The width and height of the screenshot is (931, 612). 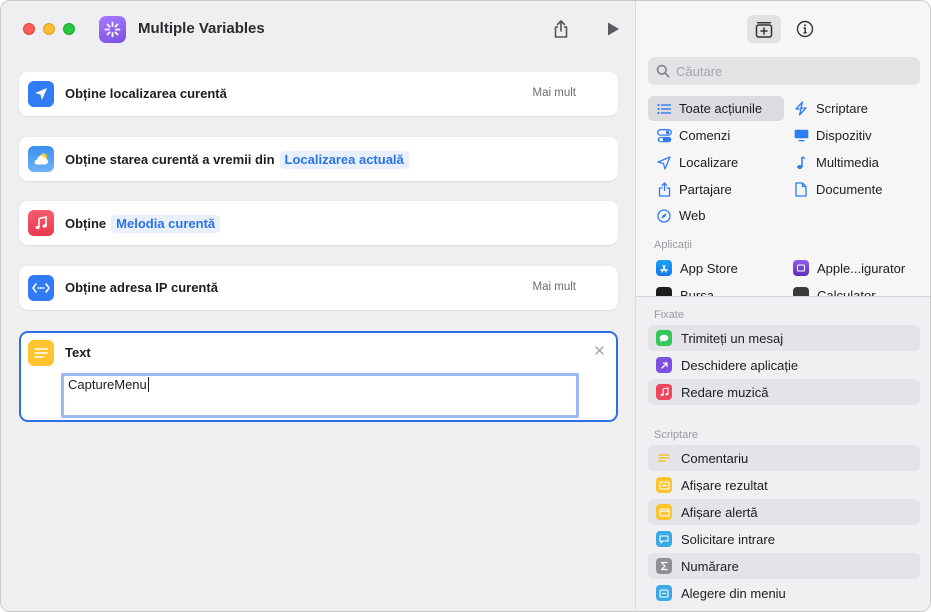 What do you see at coordinates (697, 162) in the screenshot?
I see `category-location: Localizare` at bounding box center [697, 162].